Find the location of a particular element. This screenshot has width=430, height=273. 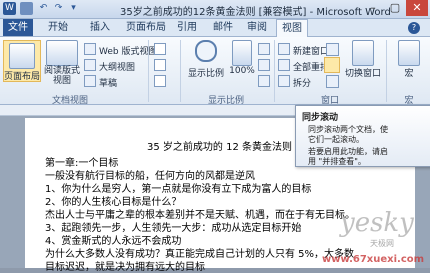

reading-view-label: 阅读版式视图 is located at coordinates (61, 76).